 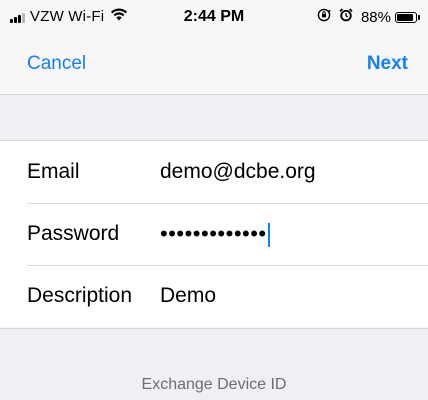 What do you see at coordinates (346, 17) in the screenshot?
I see `alarm-icon` at bounding box center [346, 17].